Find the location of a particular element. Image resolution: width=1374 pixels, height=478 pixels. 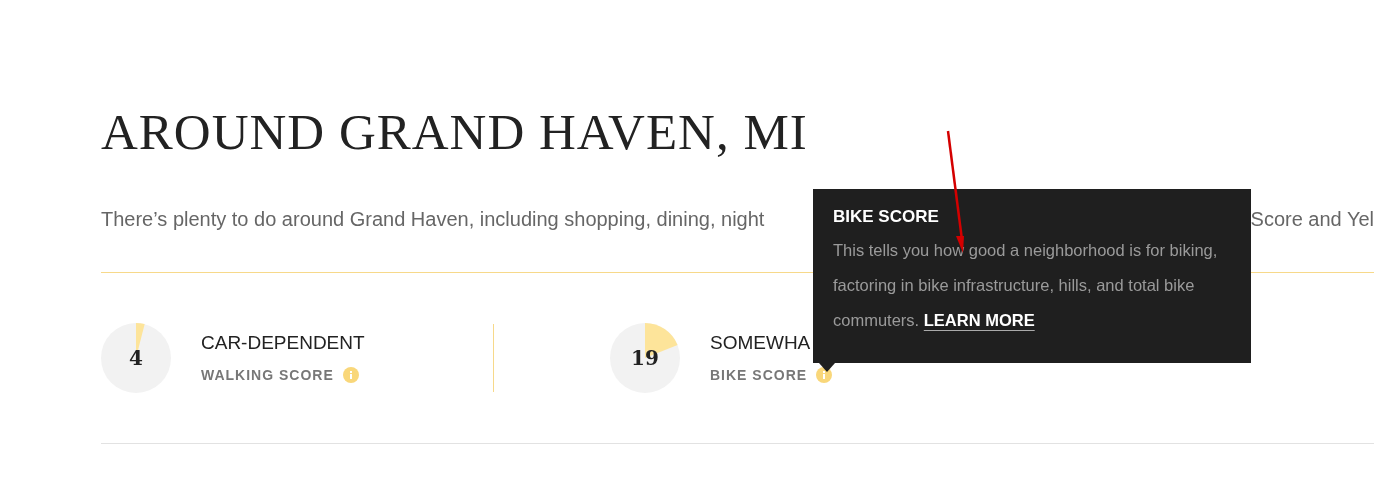

score-rating: CAR-DEPENDENT is located at coordinates (283, 342).